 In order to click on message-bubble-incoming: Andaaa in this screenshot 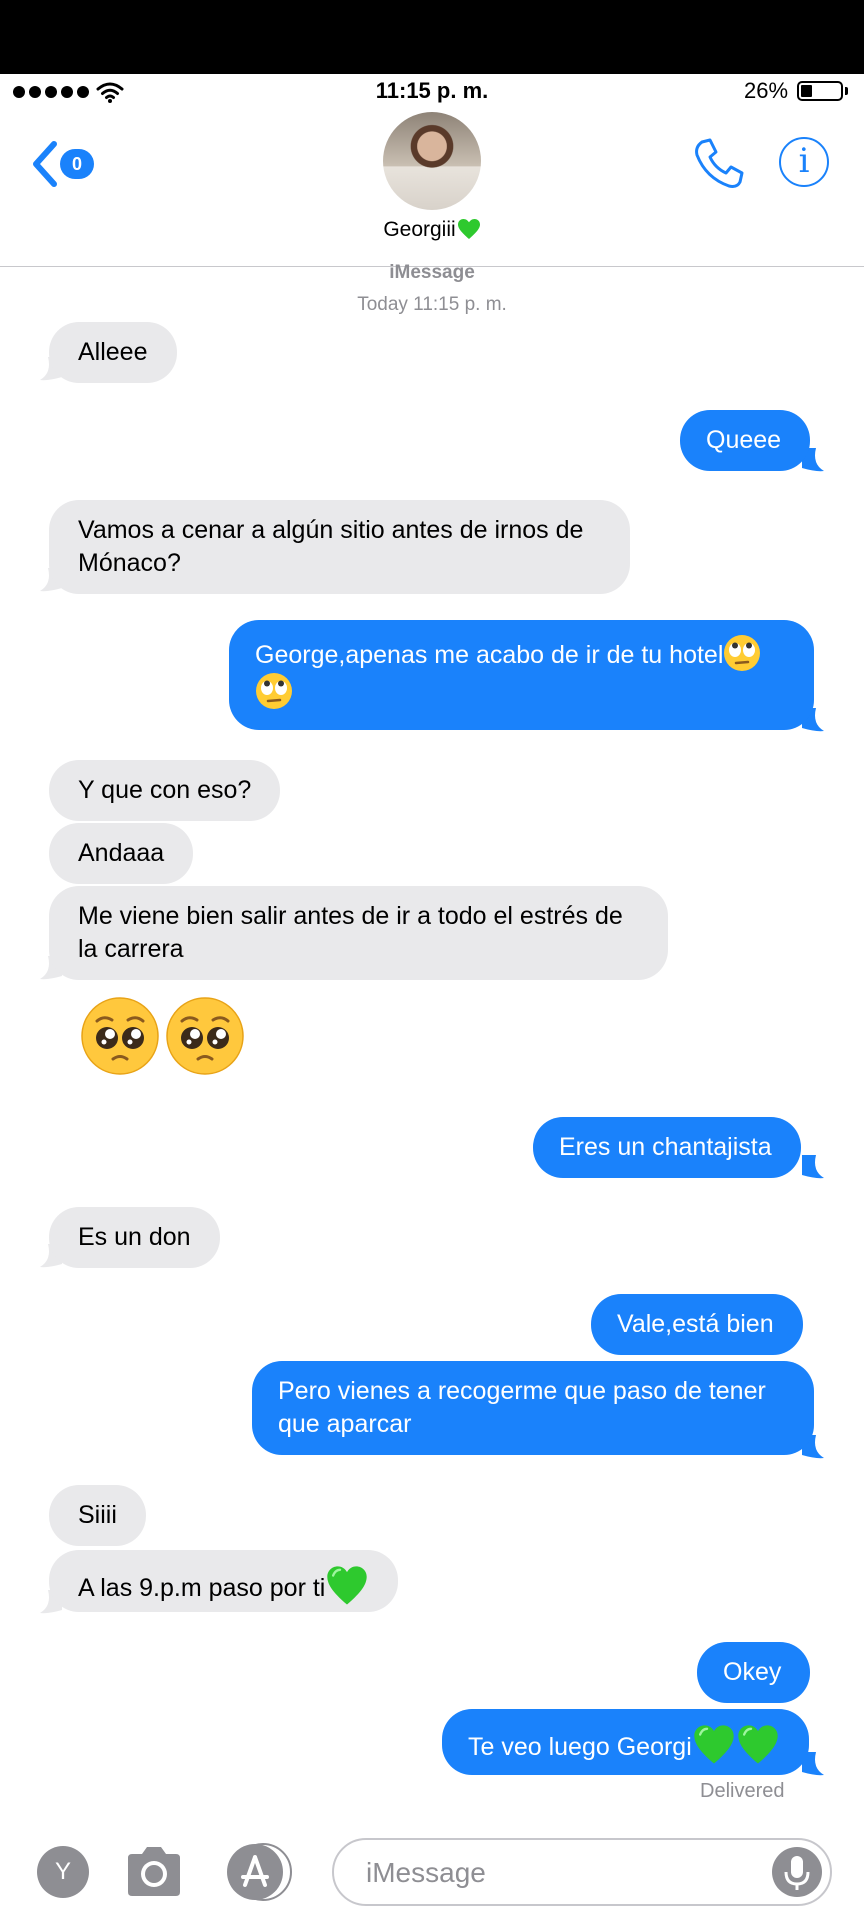, I will do `click(121, 853)`.